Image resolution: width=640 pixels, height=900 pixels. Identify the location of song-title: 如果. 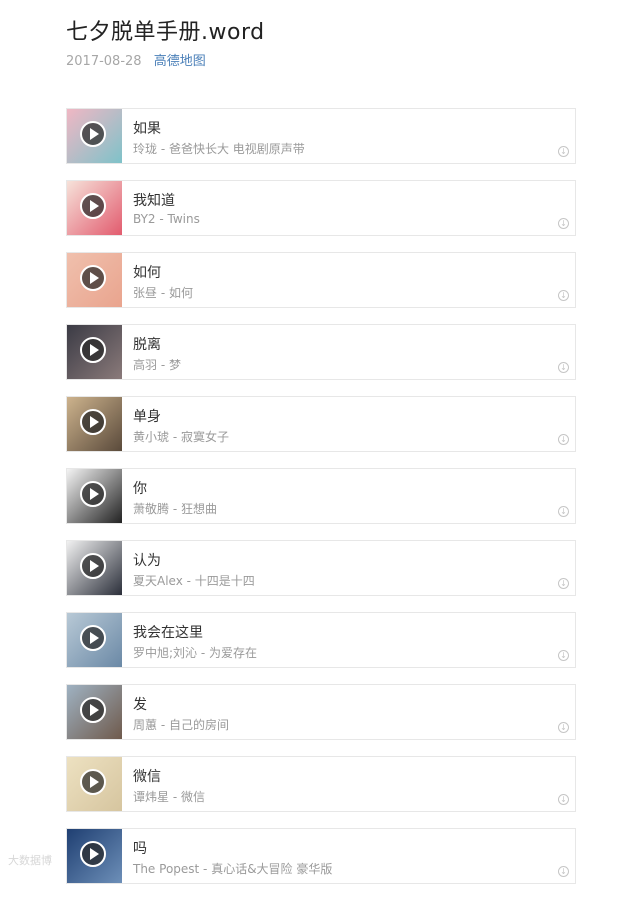
(147, 129).